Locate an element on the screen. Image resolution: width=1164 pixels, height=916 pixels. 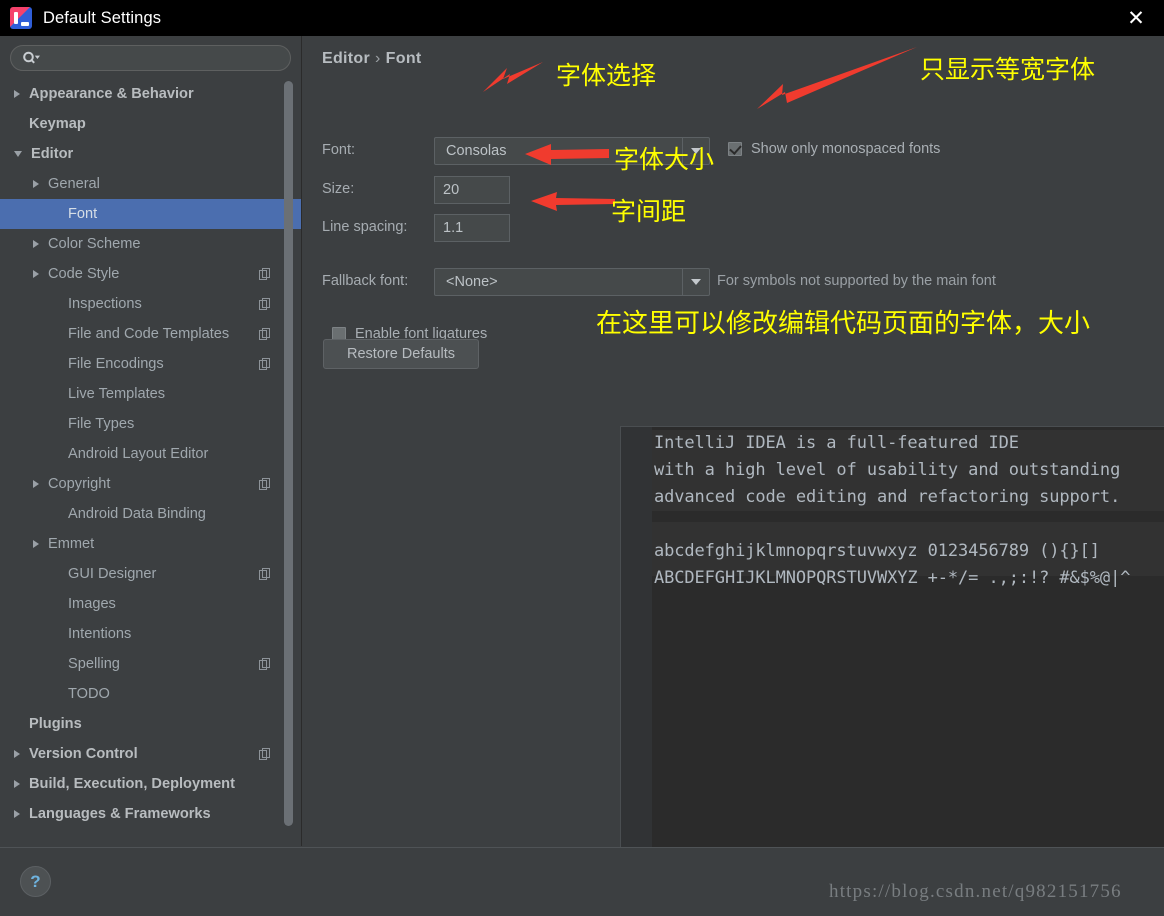
sidebar-item-appearance-behavior: Appearance & Behavior is located at coordinates (150, 94).